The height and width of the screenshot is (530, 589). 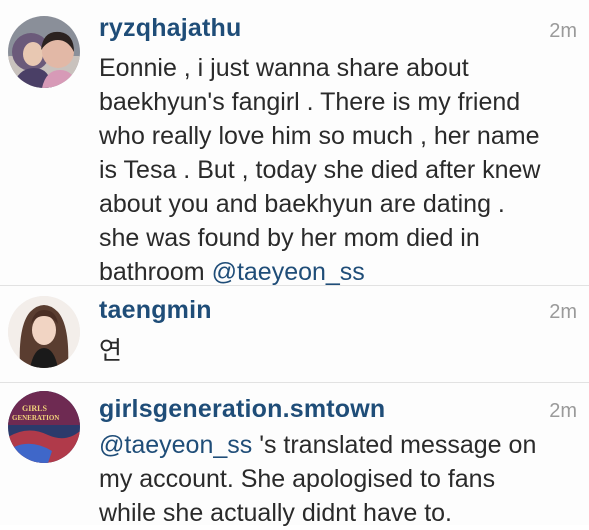 I want to click on username: girlsgeneration.smtown, so click(x=242, y=409).